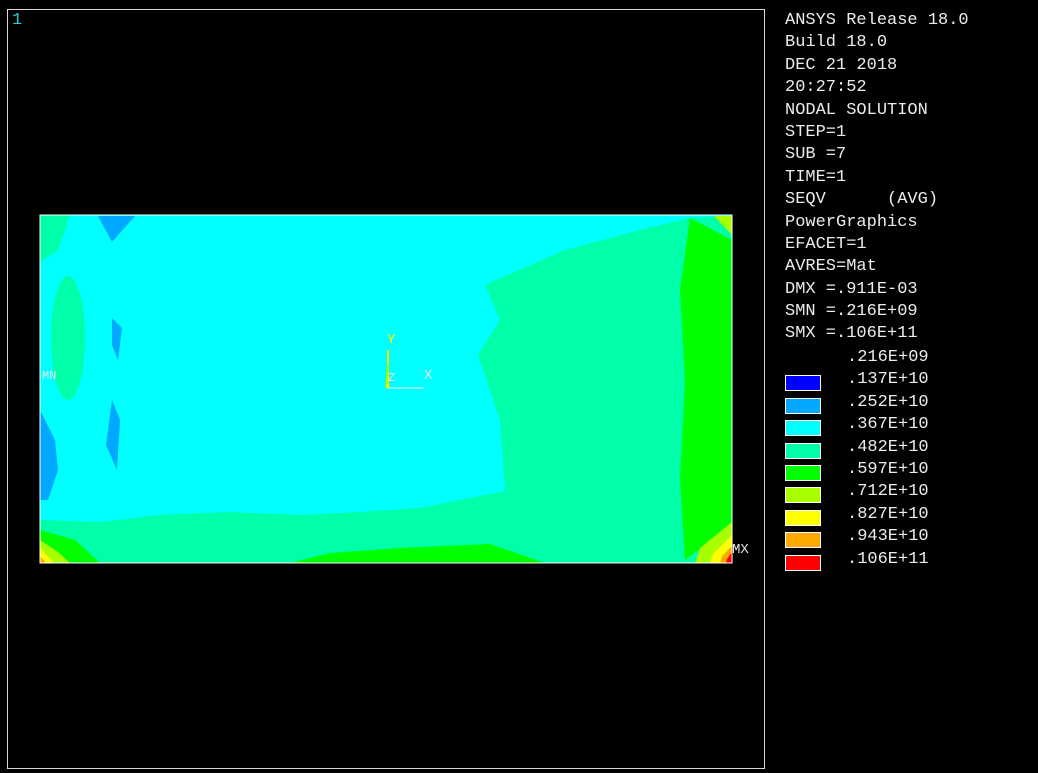  Describe the element at coordinates (877, 20) in the screenshot. I see `info-line: ANSYS Release 18.0` at that location.